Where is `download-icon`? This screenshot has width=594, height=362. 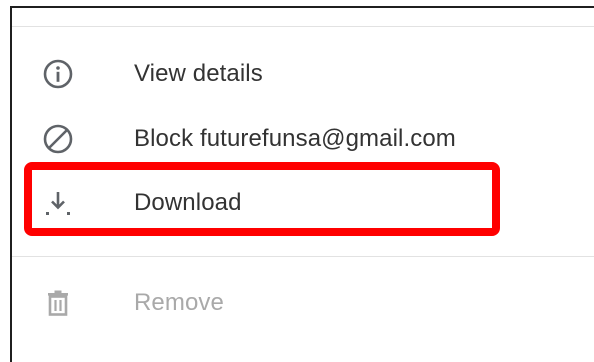
download-icon is located at coordinates (58, 203).